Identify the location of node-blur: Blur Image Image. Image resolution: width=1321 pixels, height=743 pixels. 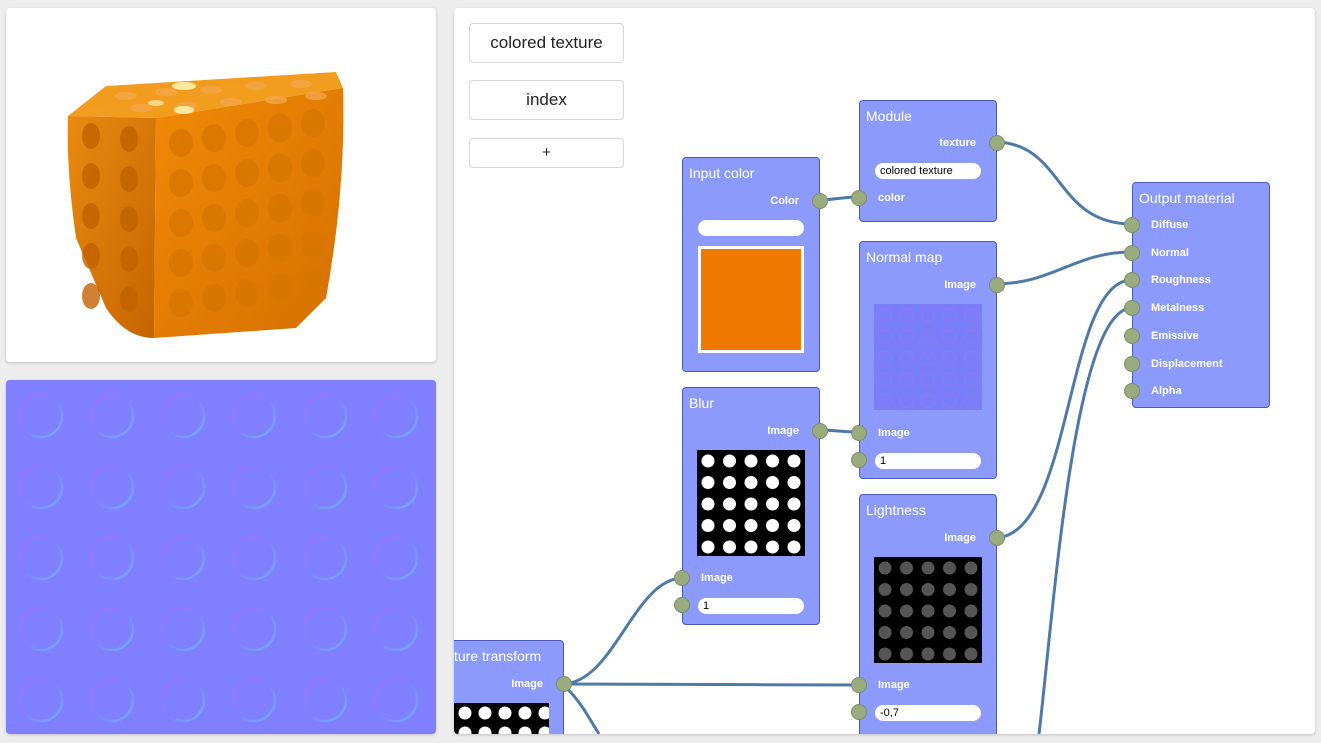
(751, 506).